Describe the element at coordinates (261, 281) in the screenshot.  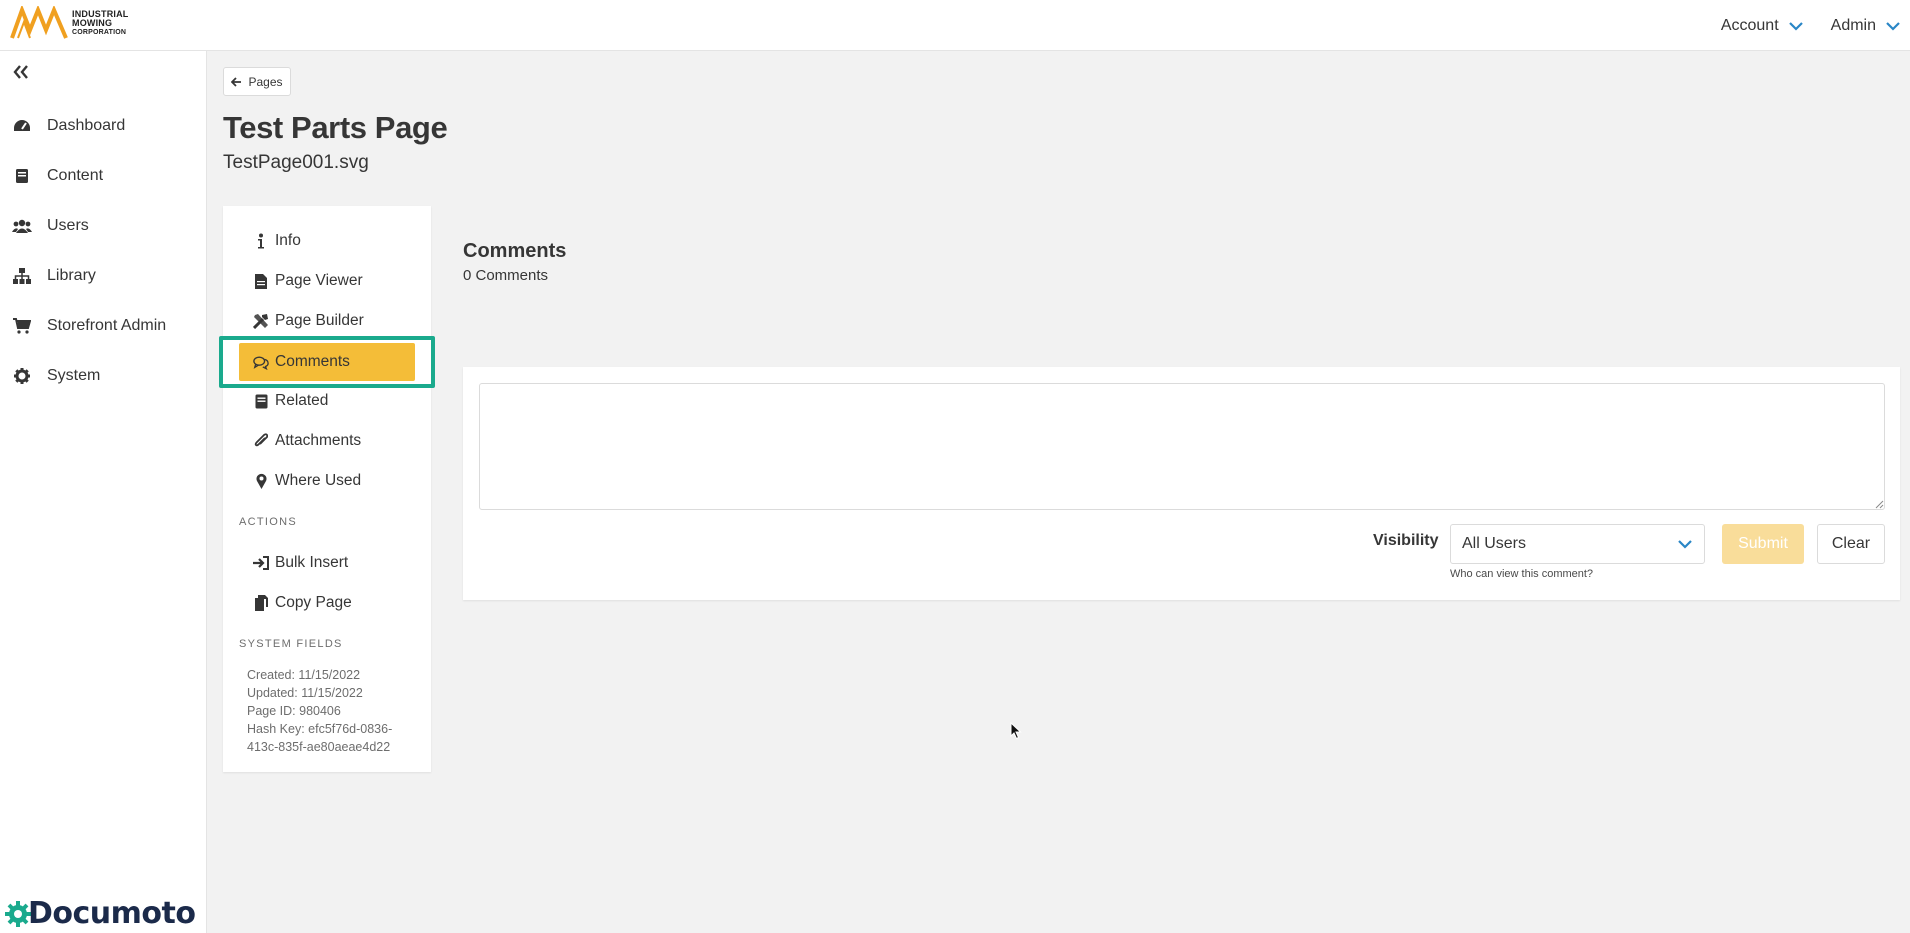
I see `file-icon` at that location.